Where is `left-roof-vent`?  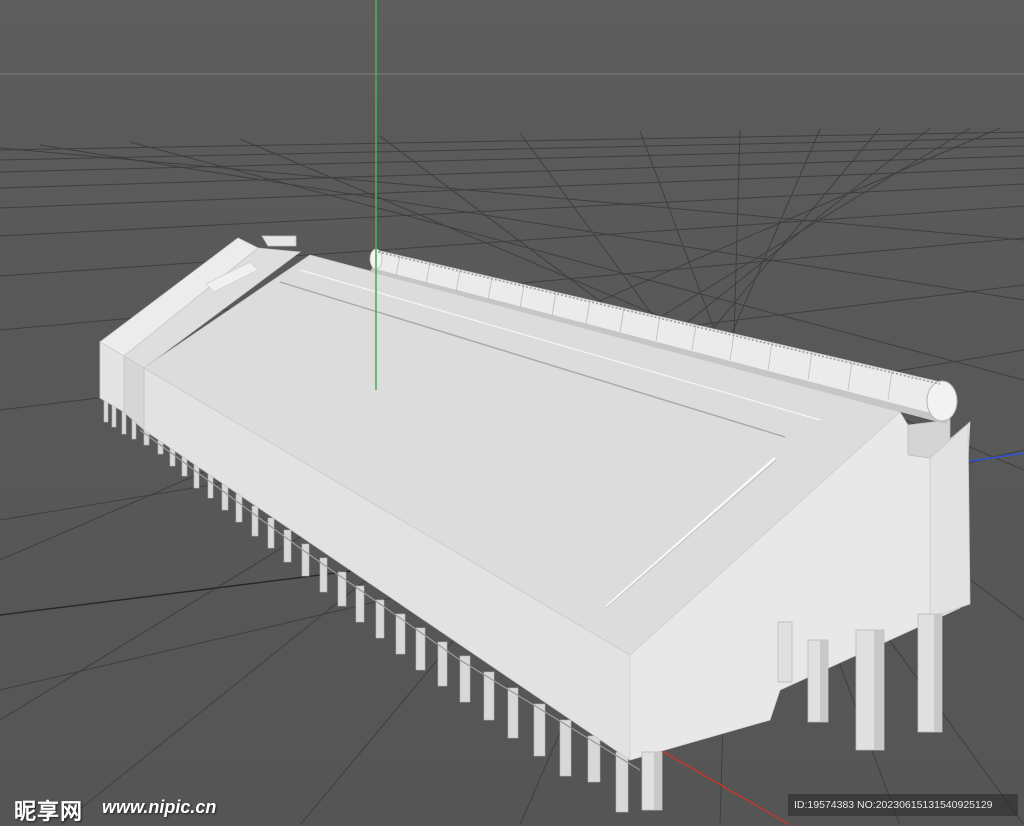 left-roof-vent is located at coordinates (279, 241).